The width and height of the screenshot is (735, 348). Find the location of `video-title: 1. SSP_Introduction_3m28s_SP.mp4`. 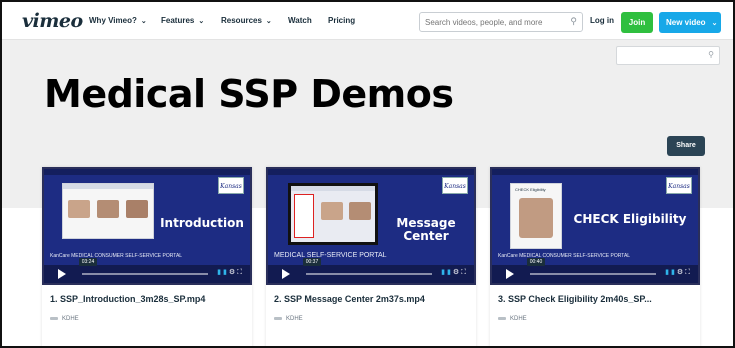

video-title: 1. SSP_Introduction_3m28s_SP.mp4 is located at coordinates (148, 299).